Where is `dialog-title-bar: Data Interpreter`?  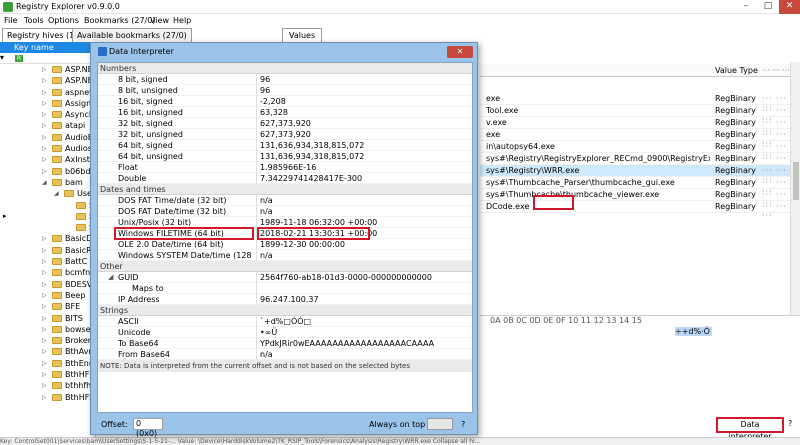
dialog-title-bar: Data Interpreter is located at coordinates (135, 51).